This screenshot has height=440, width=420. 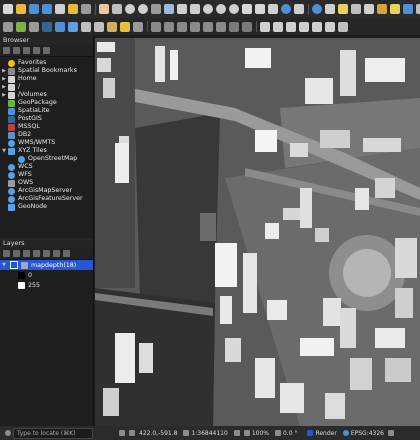 What do you see at coordinates (66, 253) in the screenshot?
I see `remove-layer-icon` at bounding box center [66, 253].